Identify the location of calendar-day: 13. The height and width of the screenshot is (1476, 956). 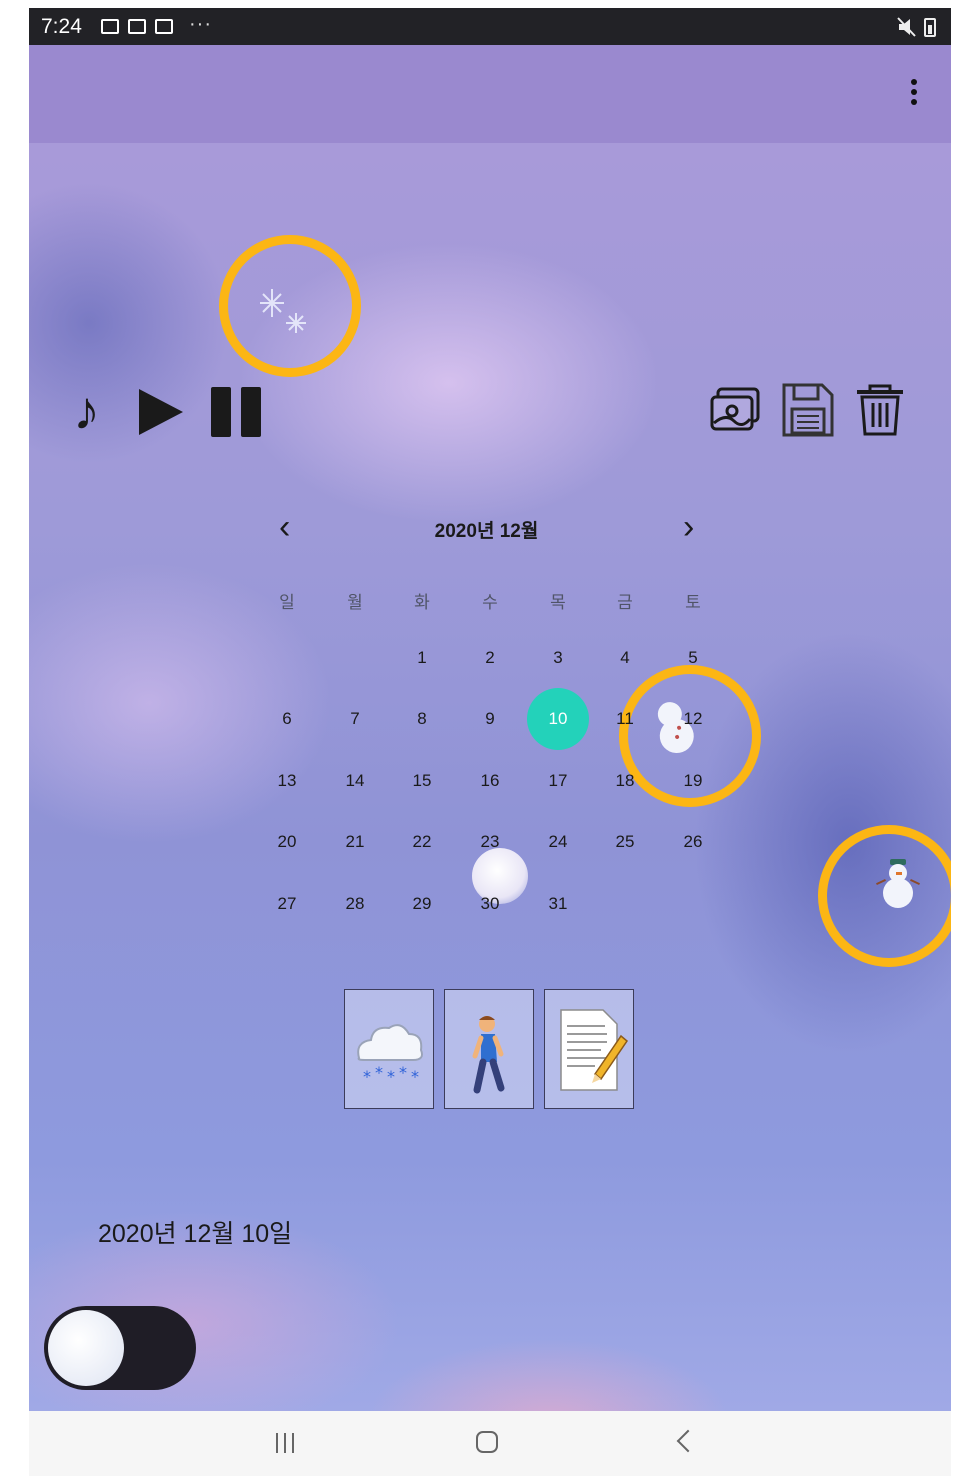
(287, 781).